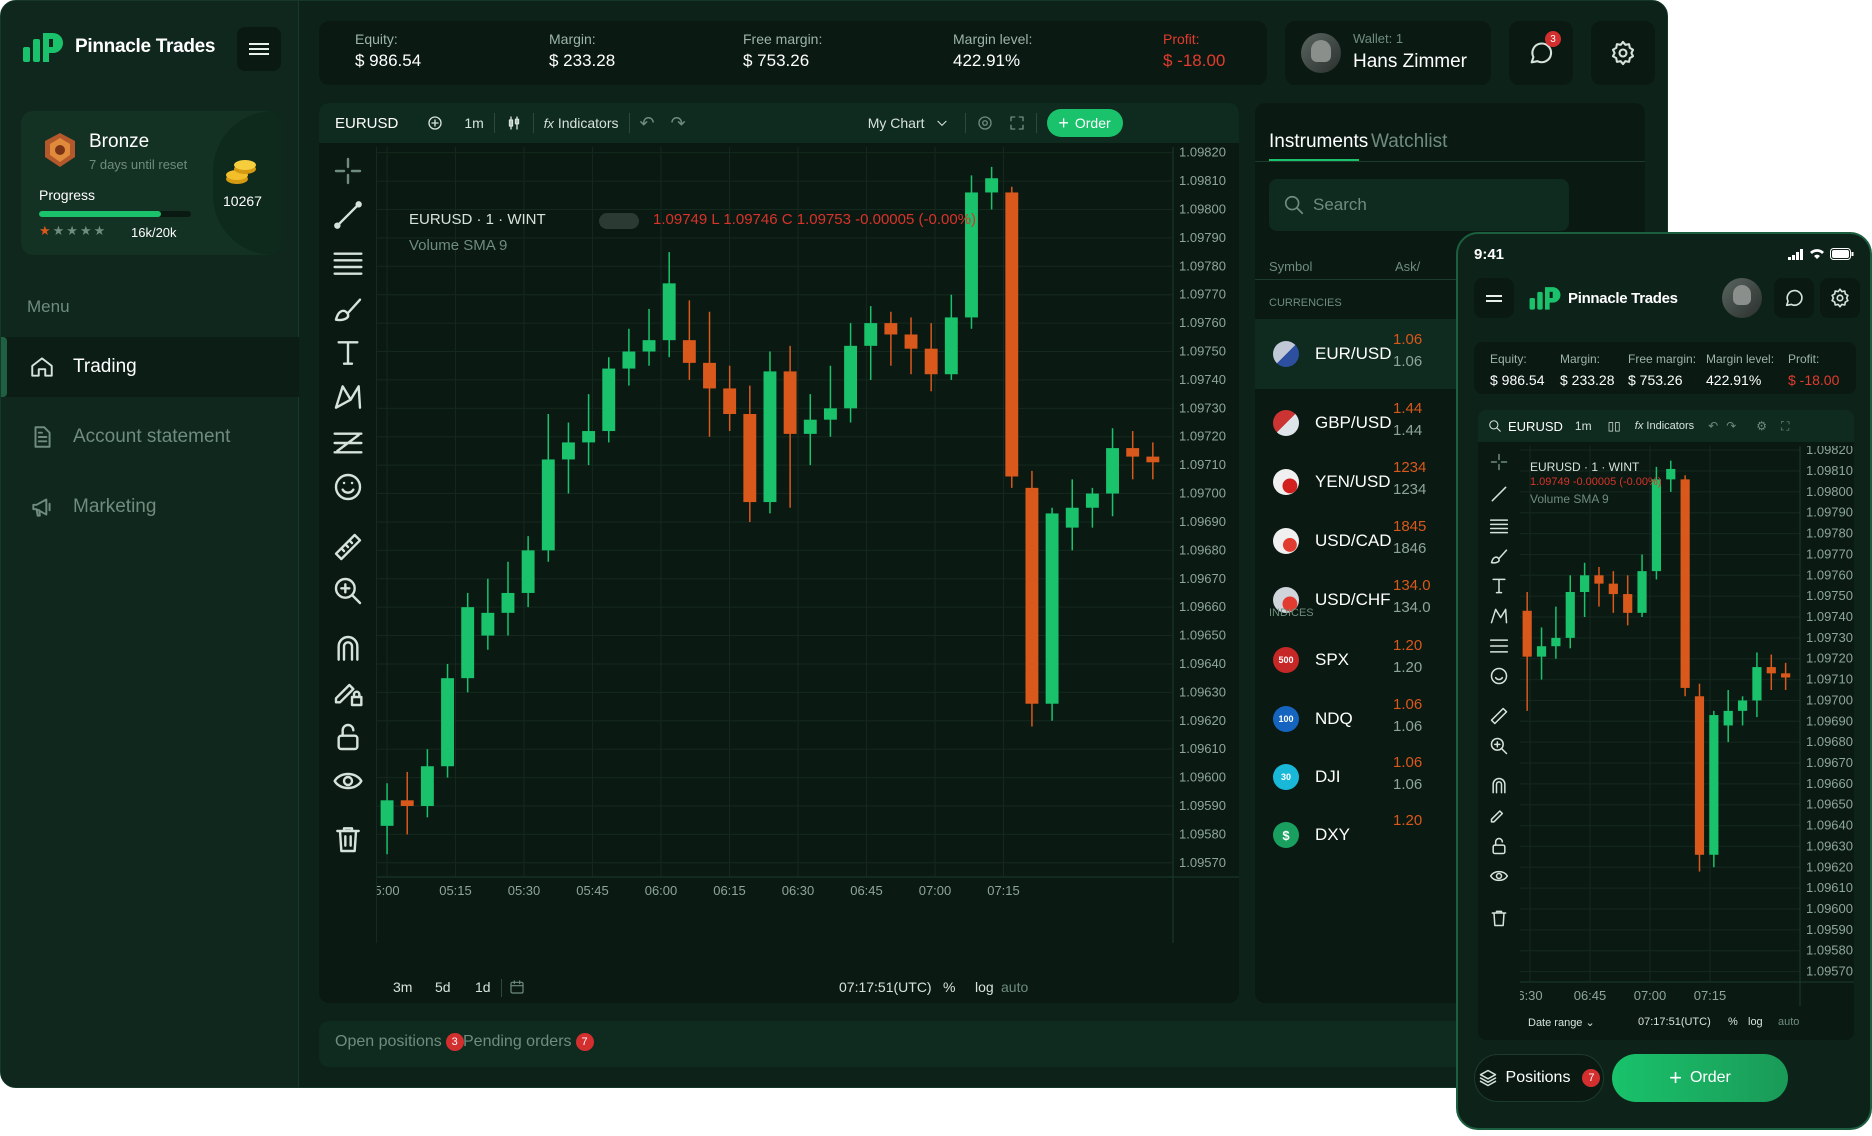 Image resolution: width=1872 pixels, height=1136 pixels. What do you see at coordinates (1794, 298) in the screenshot?
I see `mobile-chat-button` at bounding box center [1794, 298].